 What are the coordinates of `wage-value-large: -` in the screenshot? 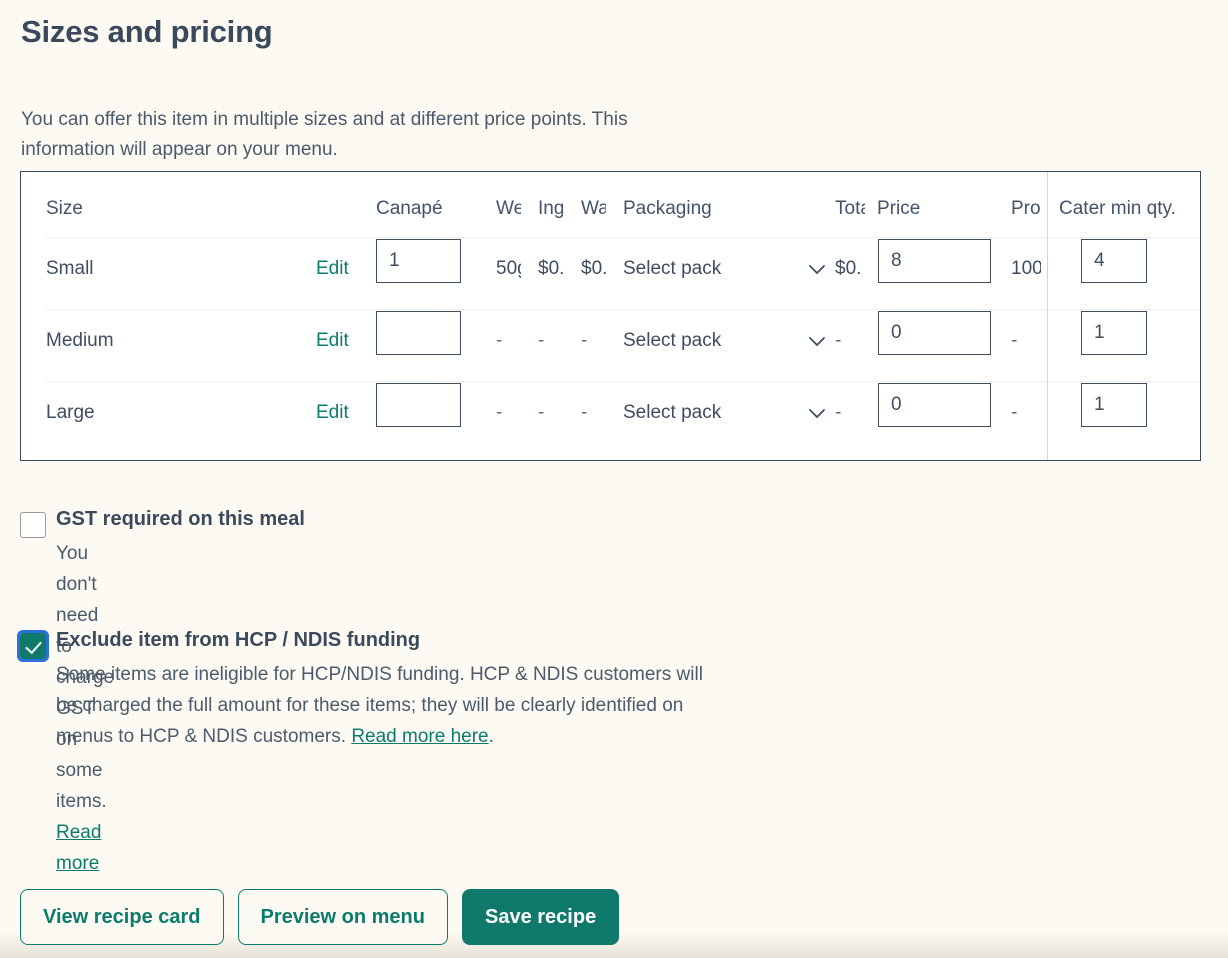 It's located at (584, 412).